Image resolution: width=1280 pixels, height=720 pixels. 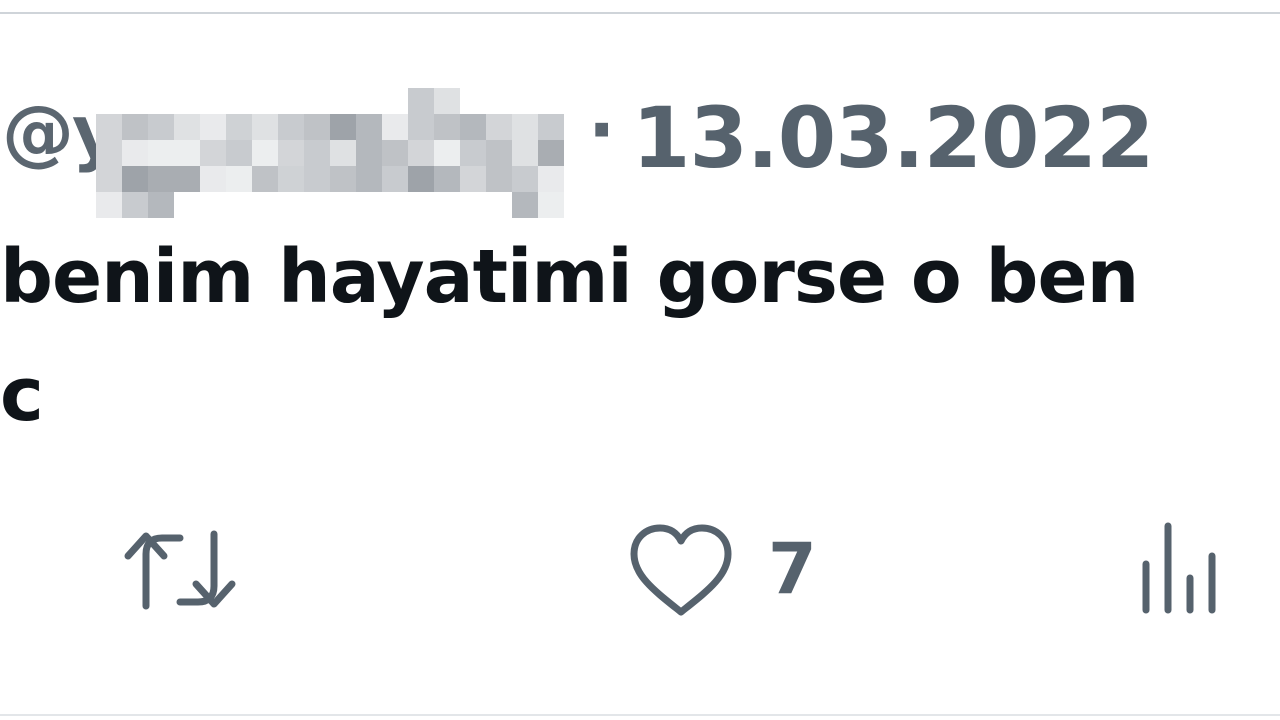 What do you see at coordinates (792, 569) in the screenshot?
I see `like-count: 7` at bounding box center [792, 569].